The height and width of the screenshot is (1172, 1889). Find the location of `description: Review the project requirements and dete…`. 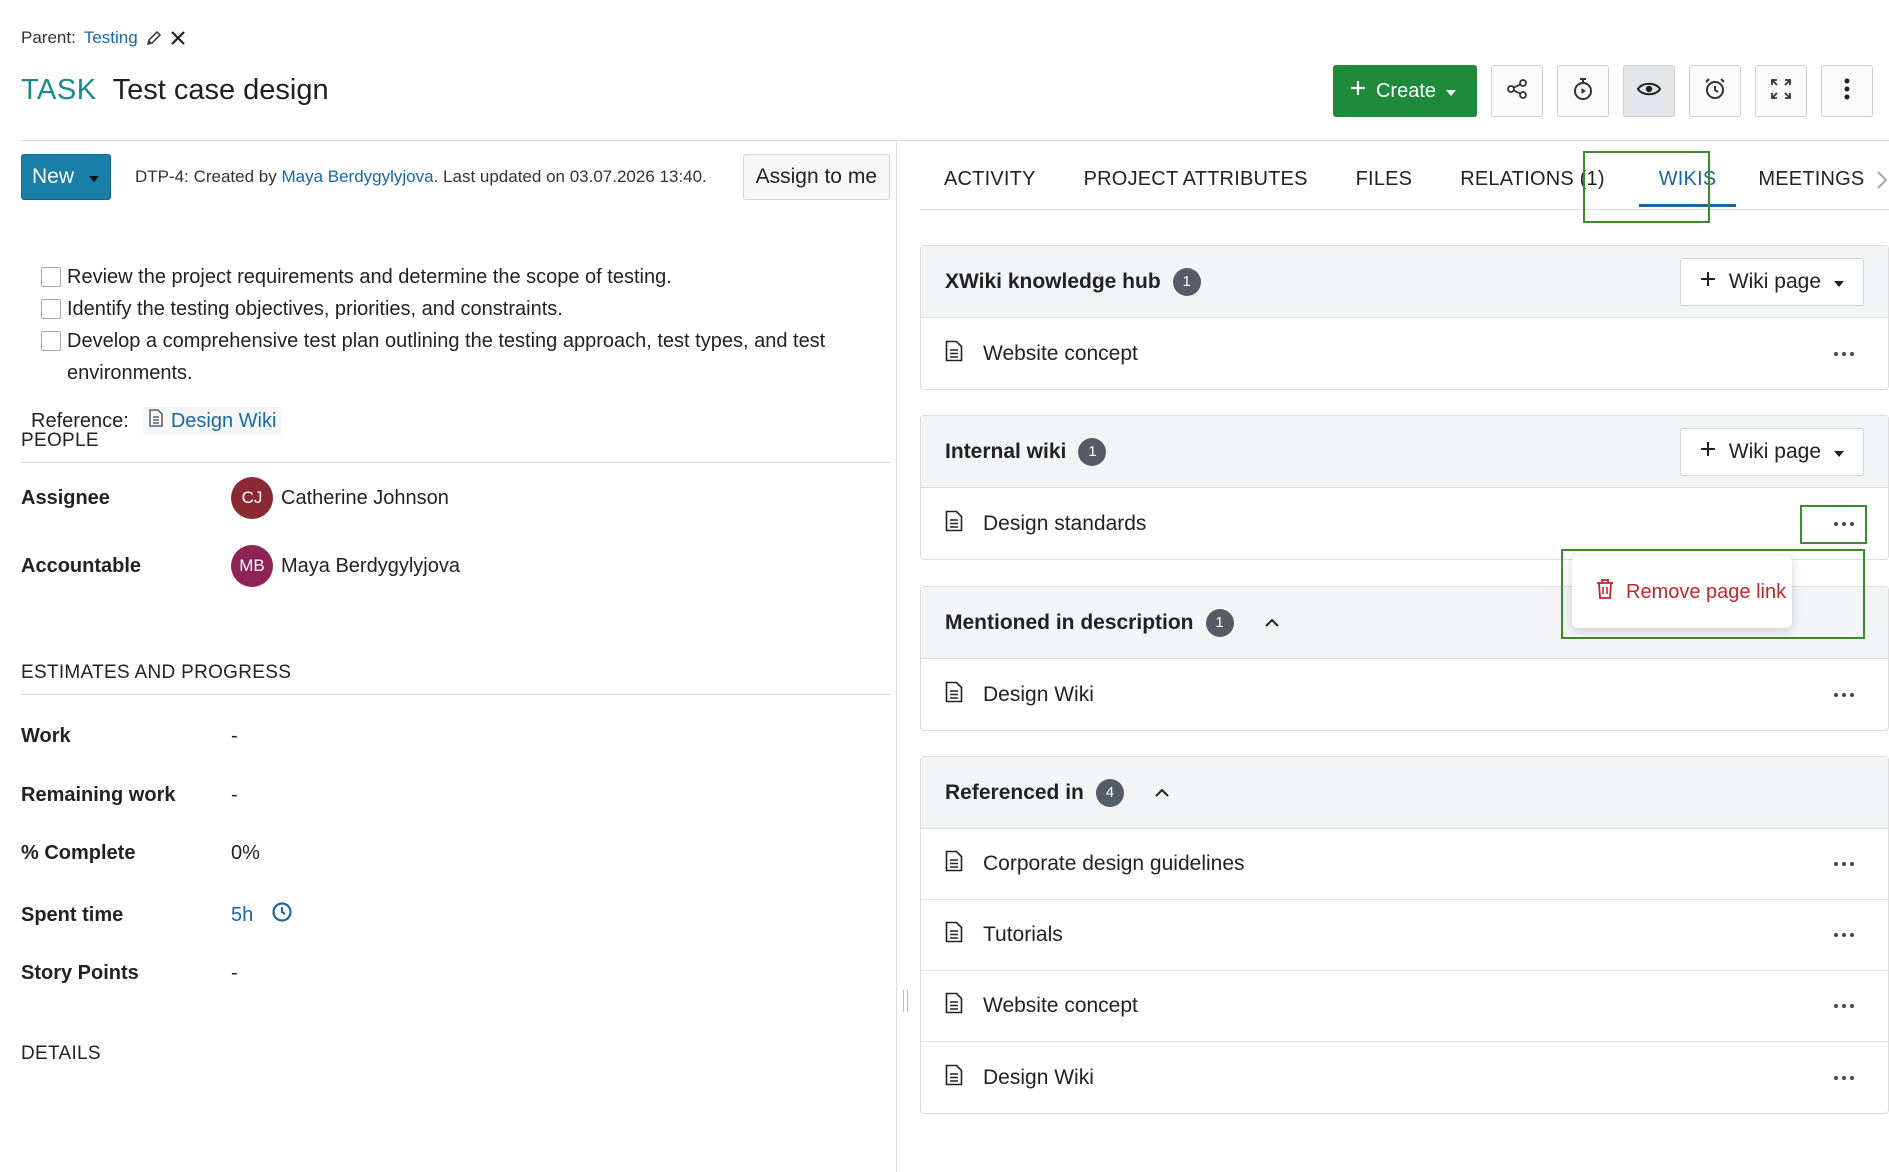

description: Review the project requirements and dete… is located at coordinates (461, 350).